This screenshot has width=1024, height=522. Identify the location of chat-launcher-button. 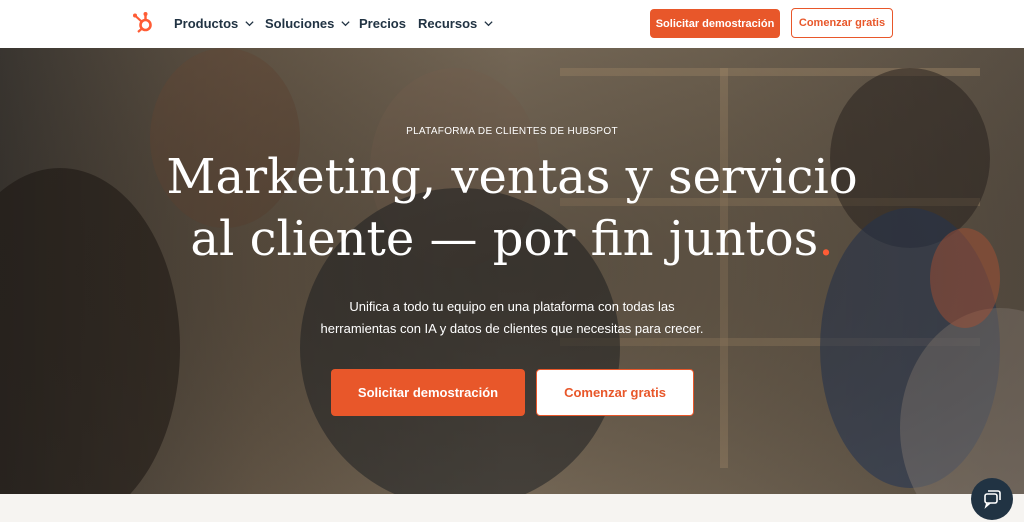
(992, 499).